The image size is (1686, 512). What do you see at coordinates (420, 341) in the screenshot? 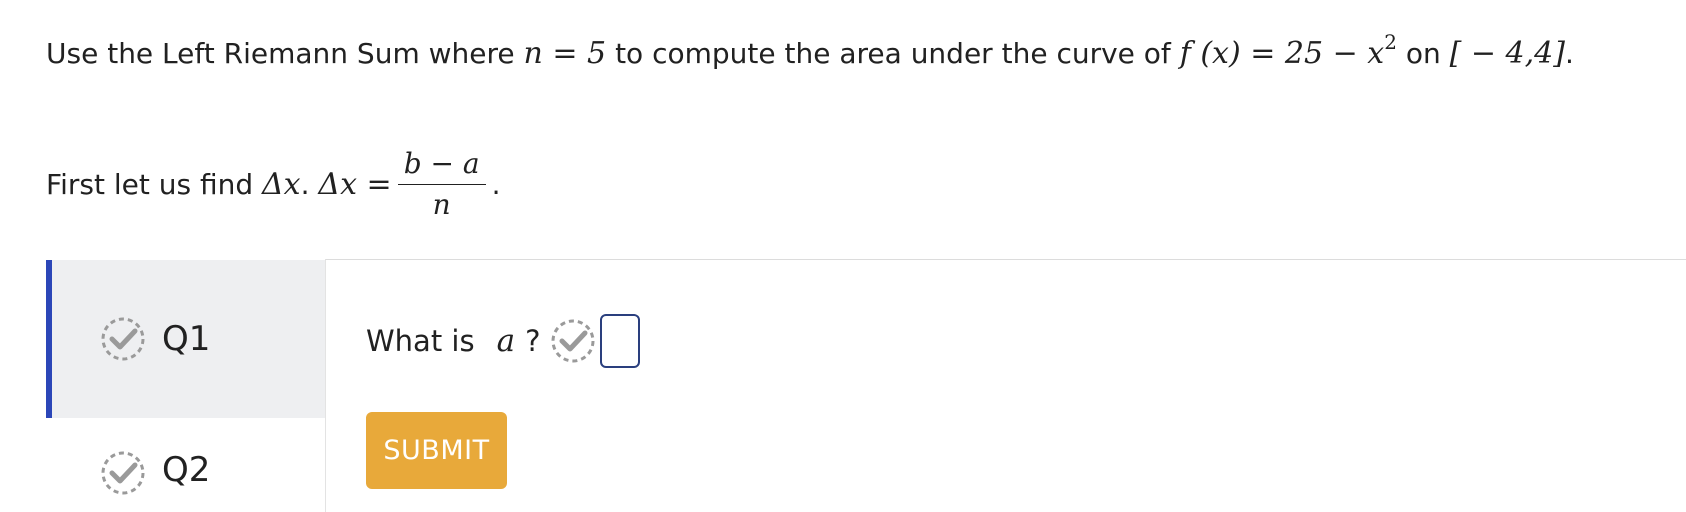
I see `question-prefix: What is` at bounding box center [420, 341].